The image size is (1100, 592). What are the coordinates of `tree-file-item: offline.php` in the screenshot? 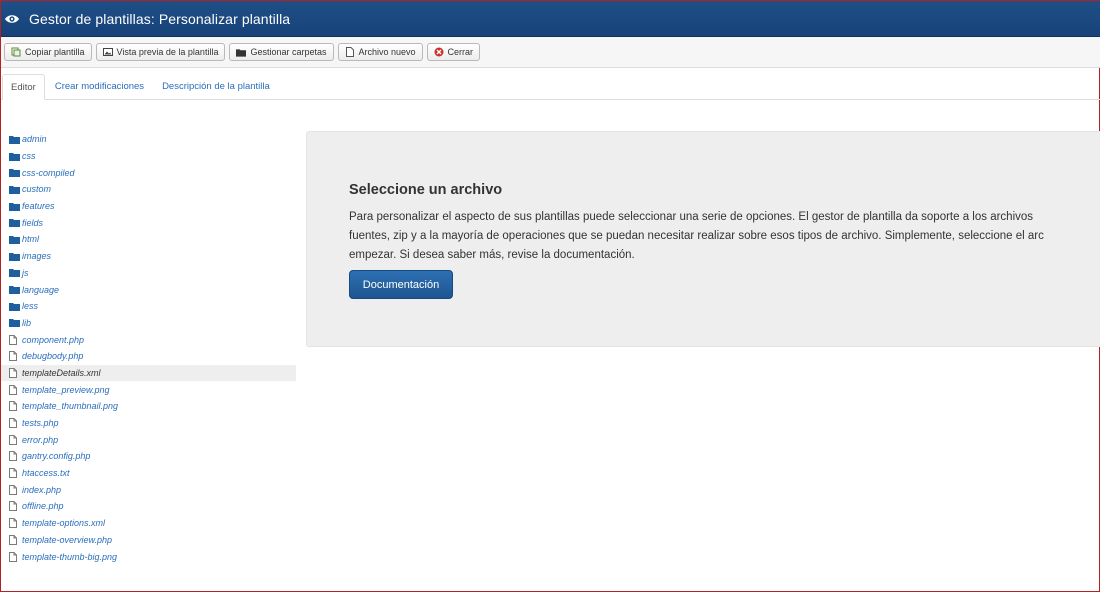 It's located at (148, 506).